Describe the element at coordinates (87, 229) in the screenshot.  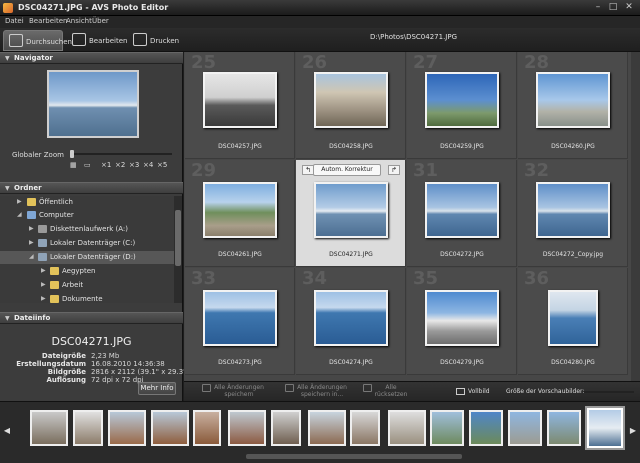
I see `tree-item-floppy: ▶ Diskettenlaufwerk (A:)` at that location.